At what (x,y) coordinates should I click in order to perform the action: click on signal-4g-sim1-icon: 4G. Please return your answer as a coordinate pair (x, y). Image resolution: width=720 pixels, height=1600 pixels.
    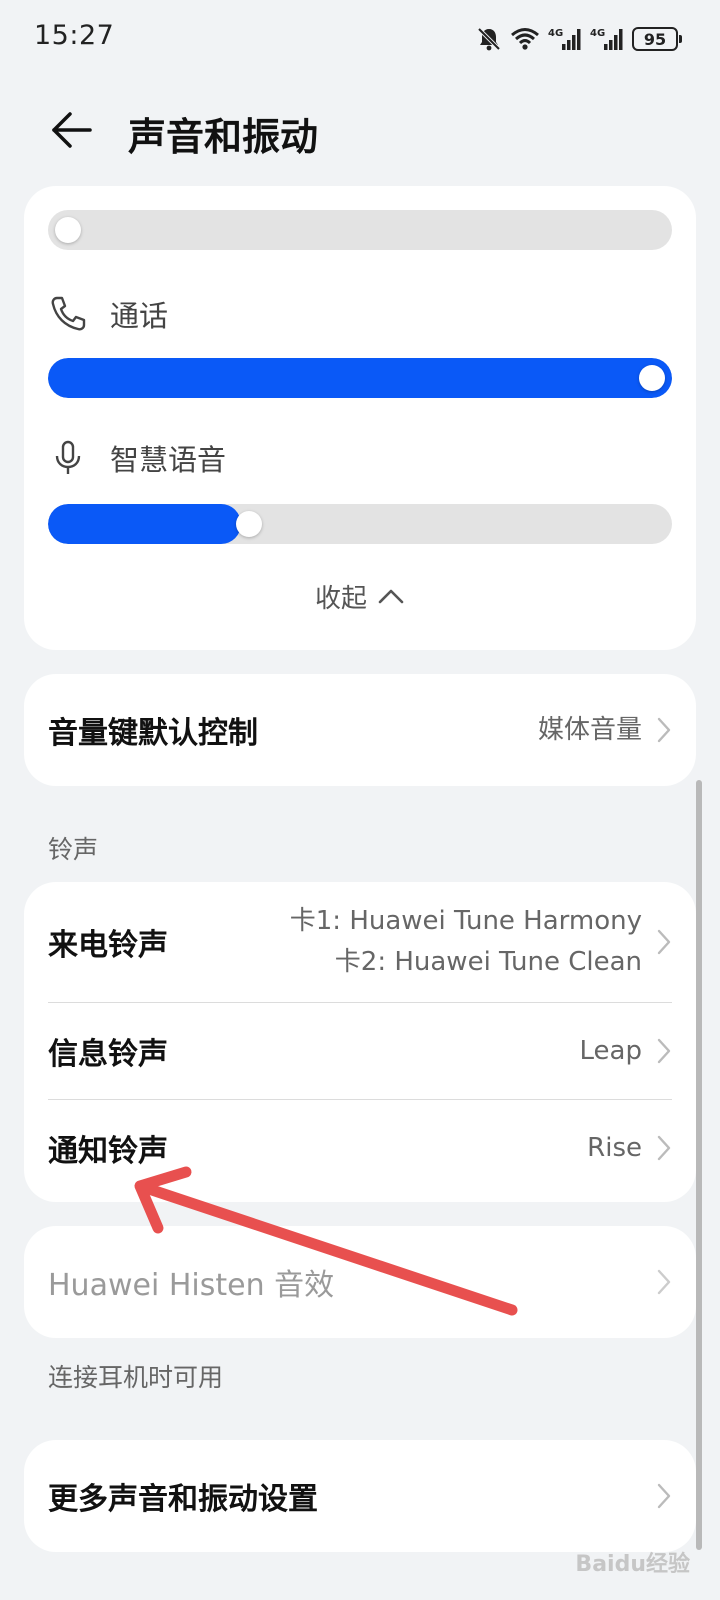
    Looking at the image, I should click on (564, 39).